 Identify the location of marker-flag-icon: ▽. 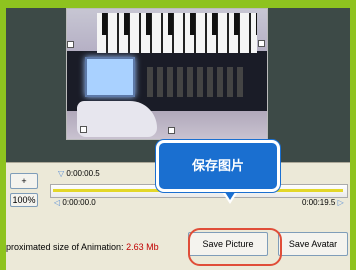
(61, 173).